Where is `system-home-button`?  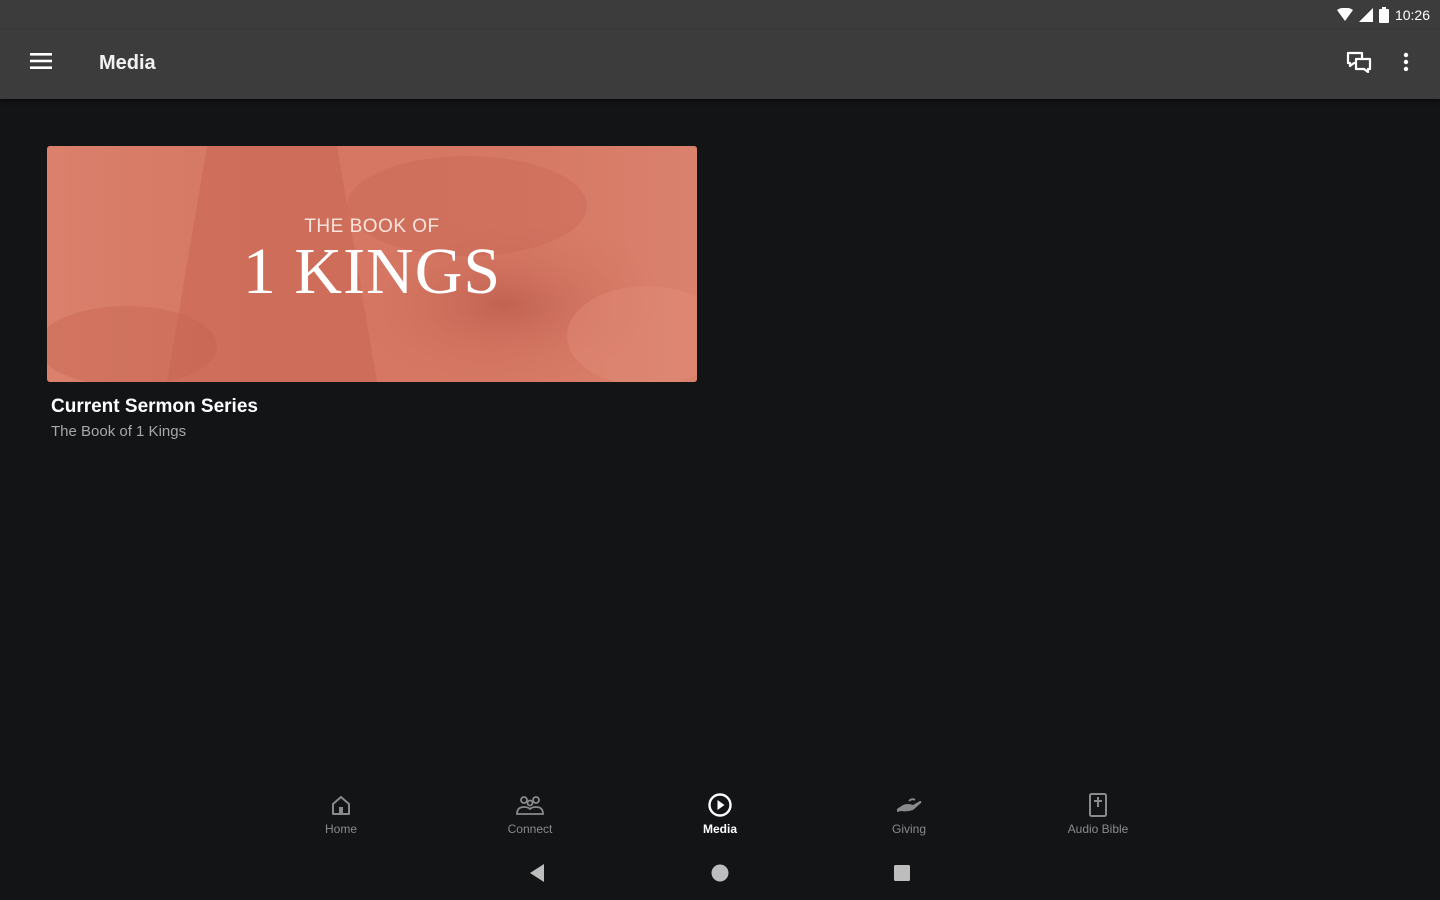
system-home-button is located at coordinates (720, 875).